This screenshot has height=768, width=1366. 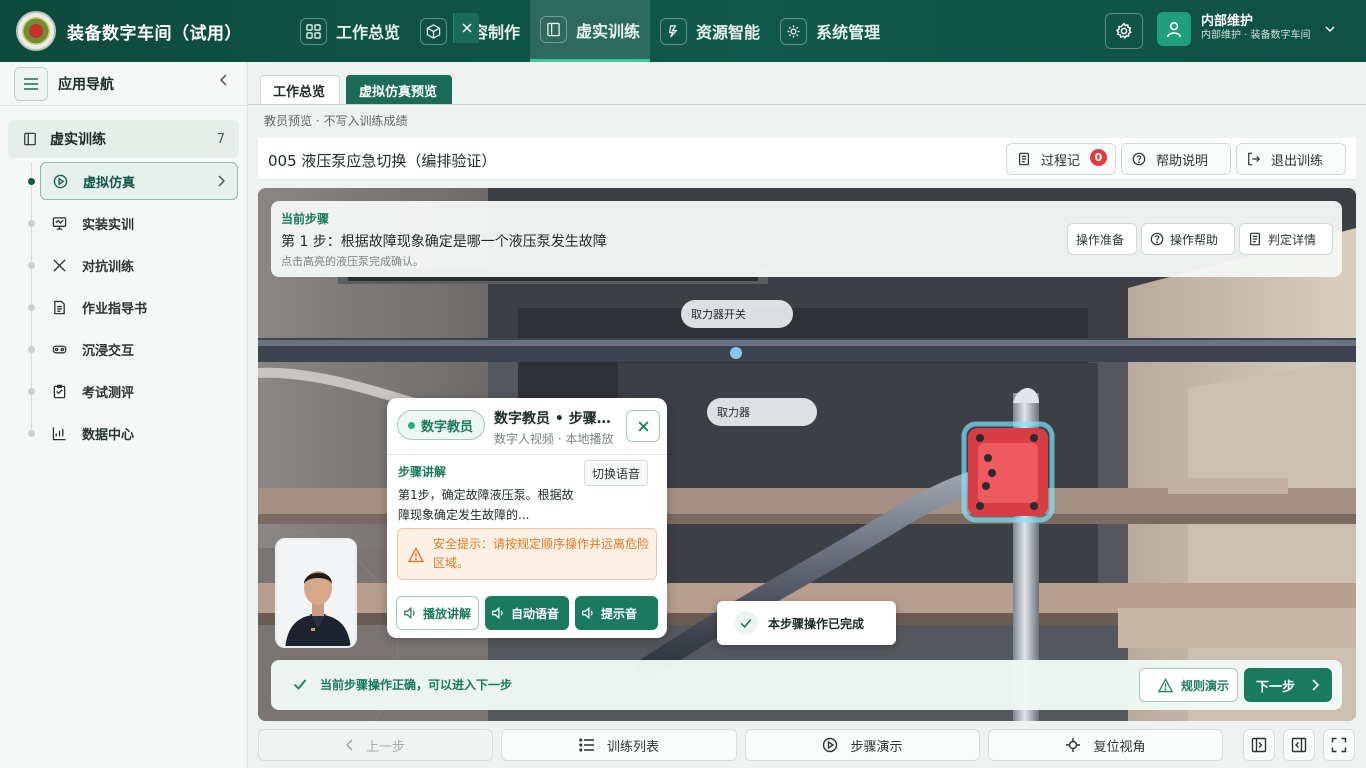 I want to click on sidebar-group-count: 7, so click(x=220, y=139).